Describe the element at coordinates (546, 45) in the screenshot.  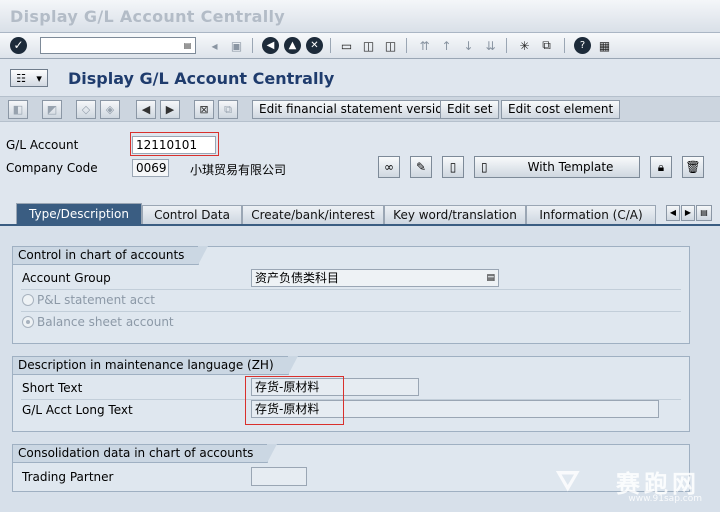
I see `shortcut-icon: ⧉` at that location.